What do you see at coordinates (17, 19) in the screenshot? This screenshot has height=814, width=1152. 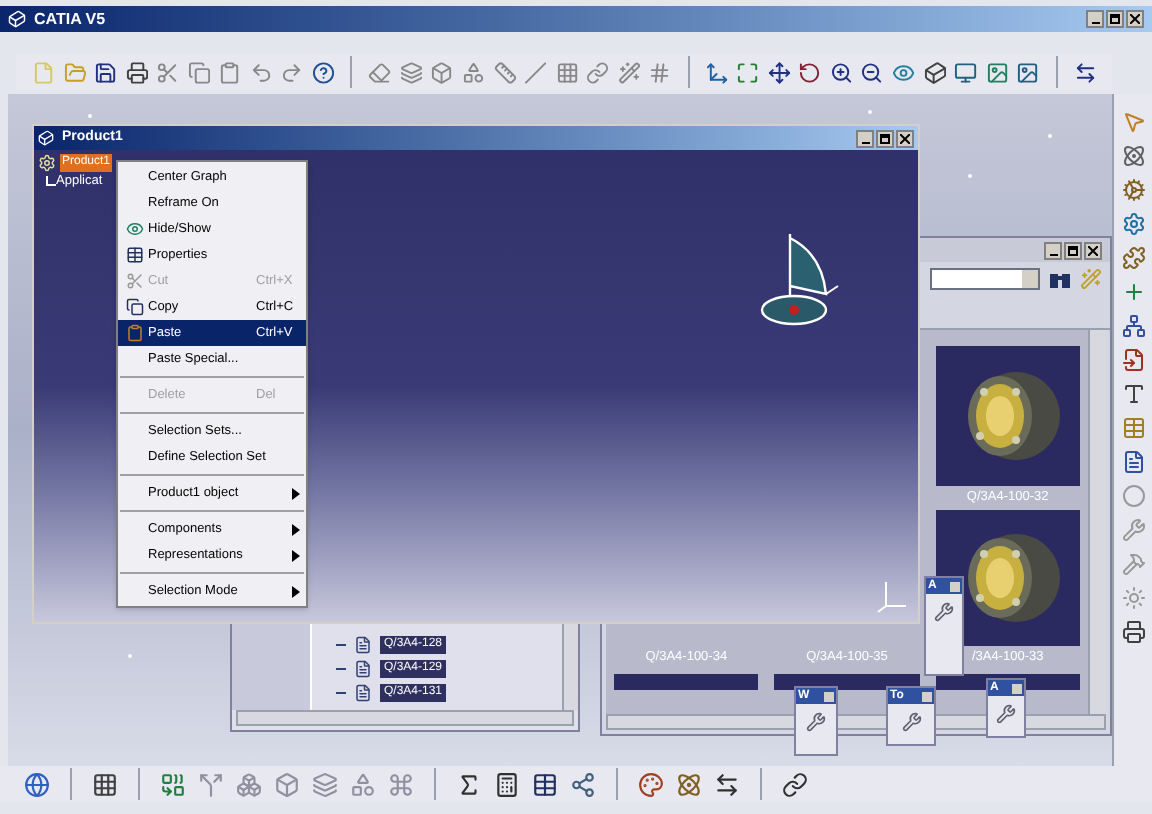 I see `app-icon` at bounding box center [17, 19].